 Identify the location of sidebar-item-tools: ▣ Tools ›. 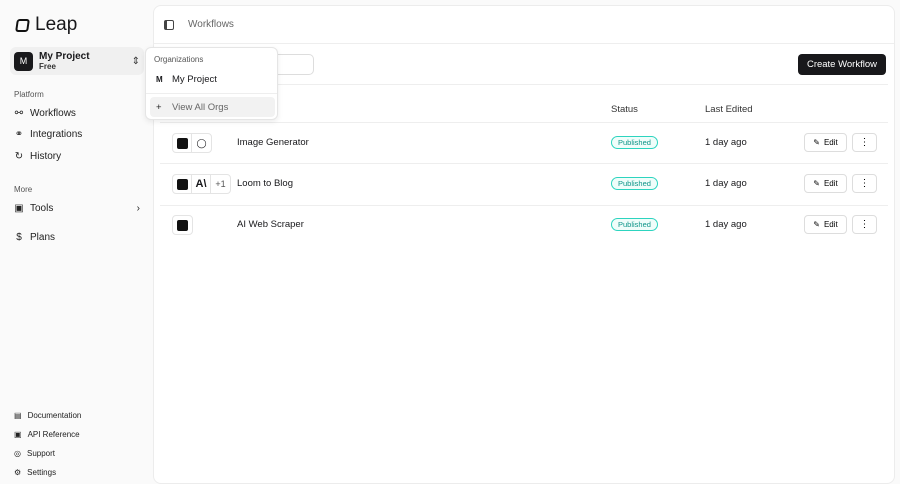
(77, 208).